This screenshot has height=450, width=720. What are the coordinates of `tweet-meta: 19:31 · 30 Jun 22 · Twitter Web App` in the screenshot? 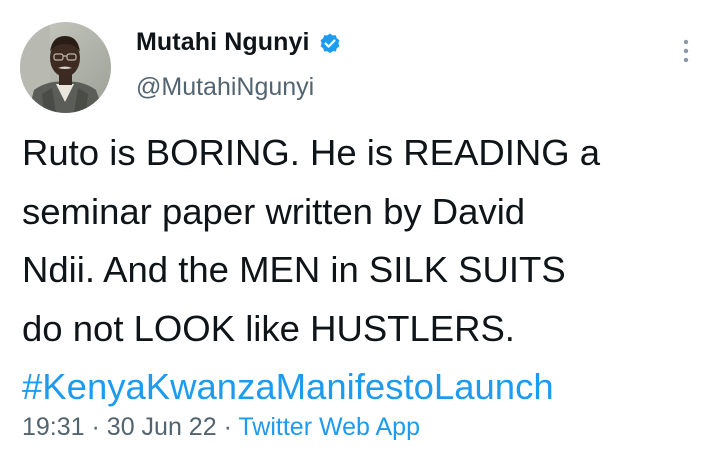 It's located at (221, 427).